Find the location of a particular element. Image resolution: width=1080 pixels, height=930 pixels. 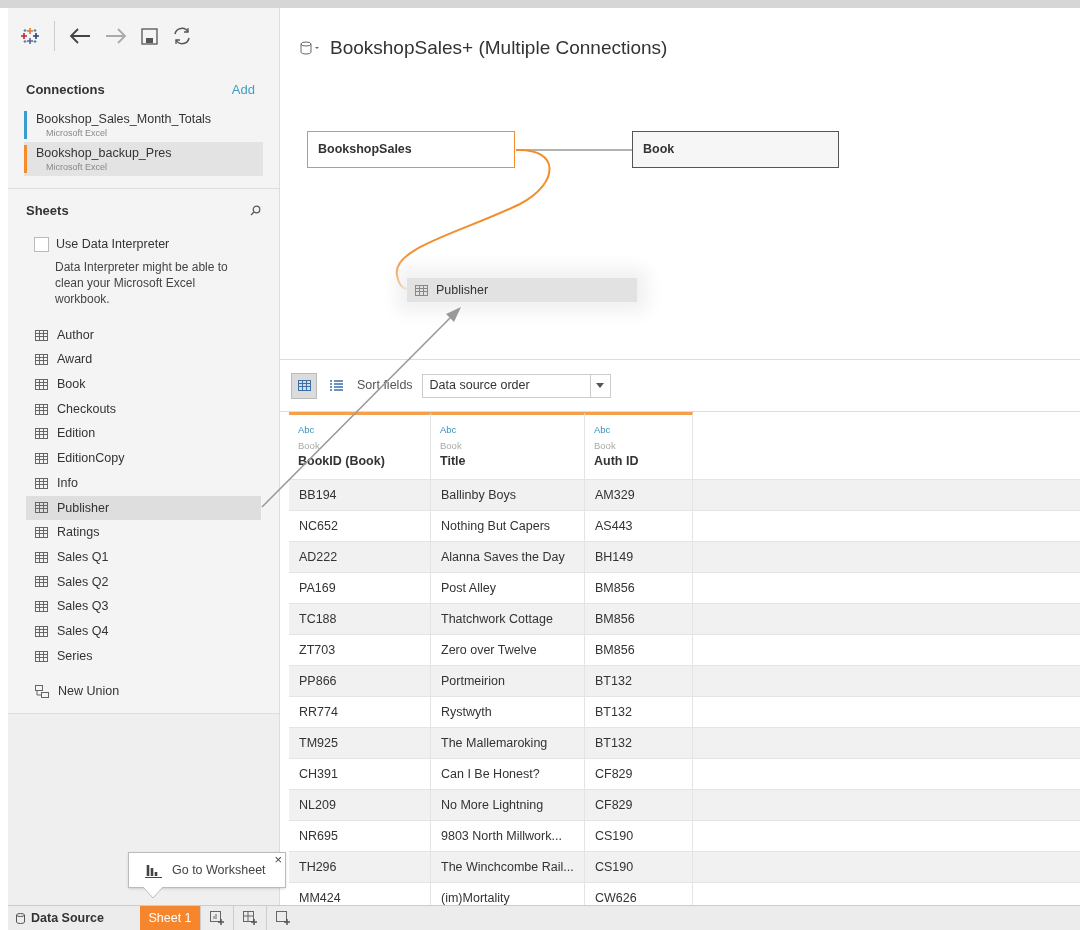

table-cell-text: No More Lightning is located at coordinates (492, 805).